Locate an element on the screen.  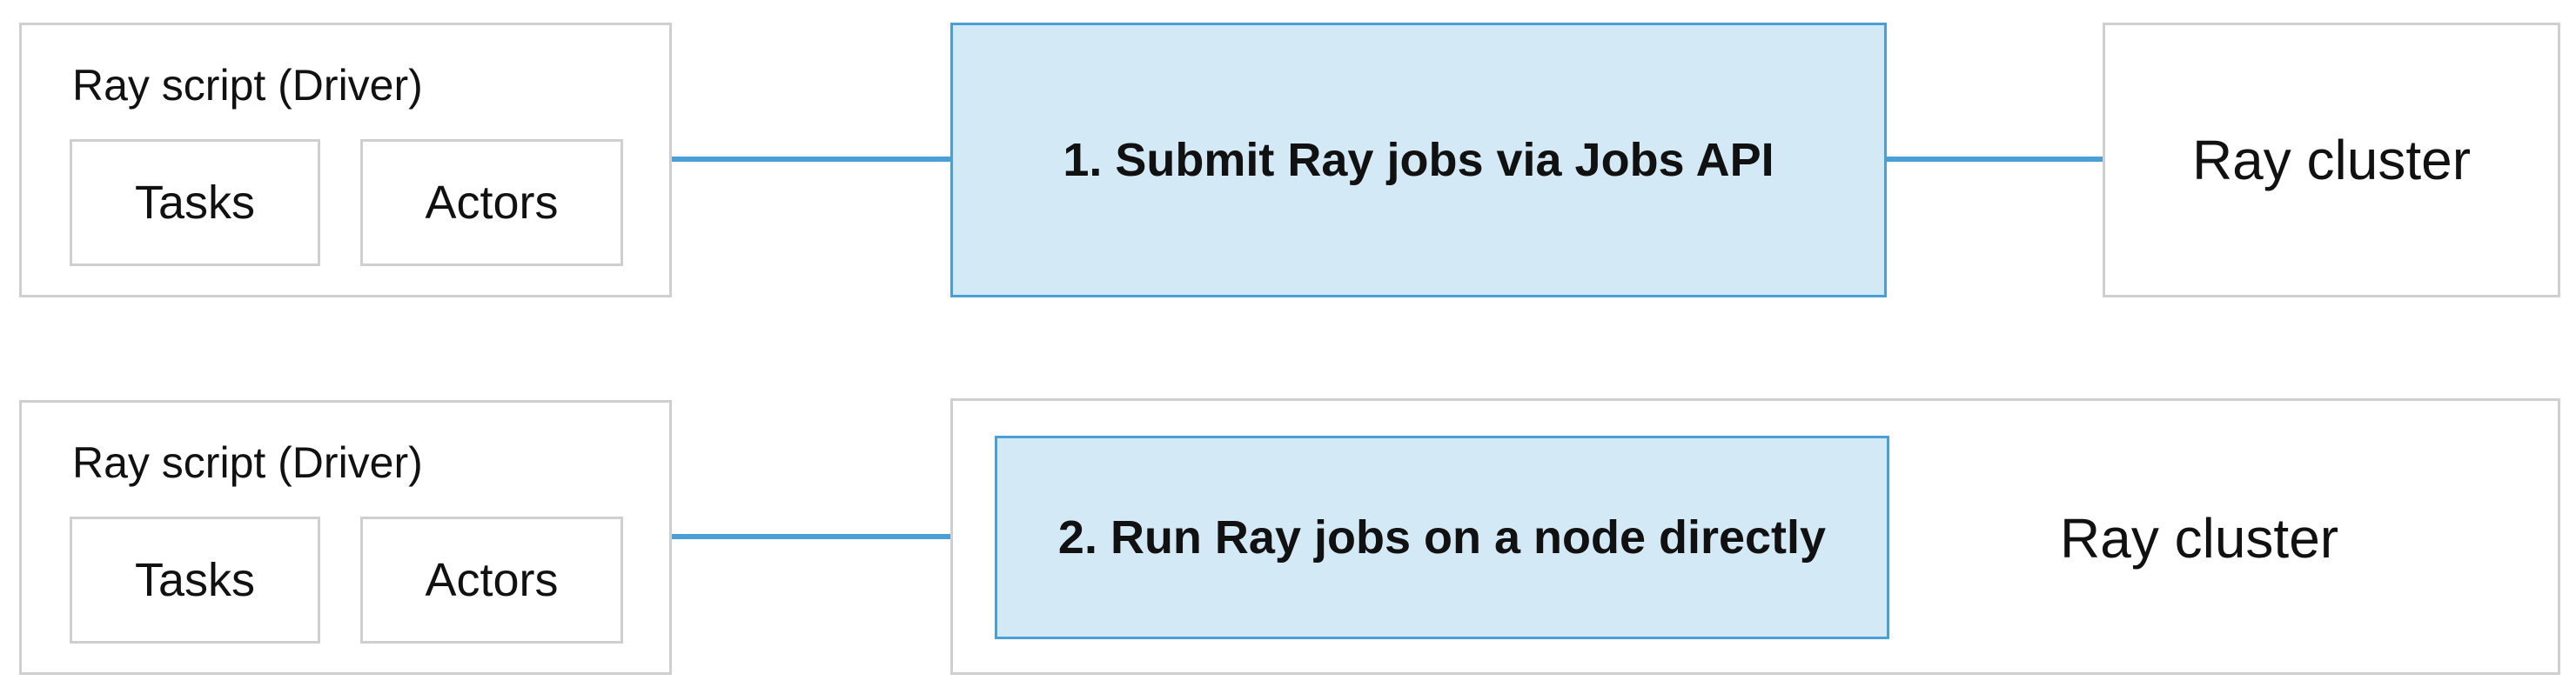
actors-box-2: Actors is located at coordinates (492, 580).